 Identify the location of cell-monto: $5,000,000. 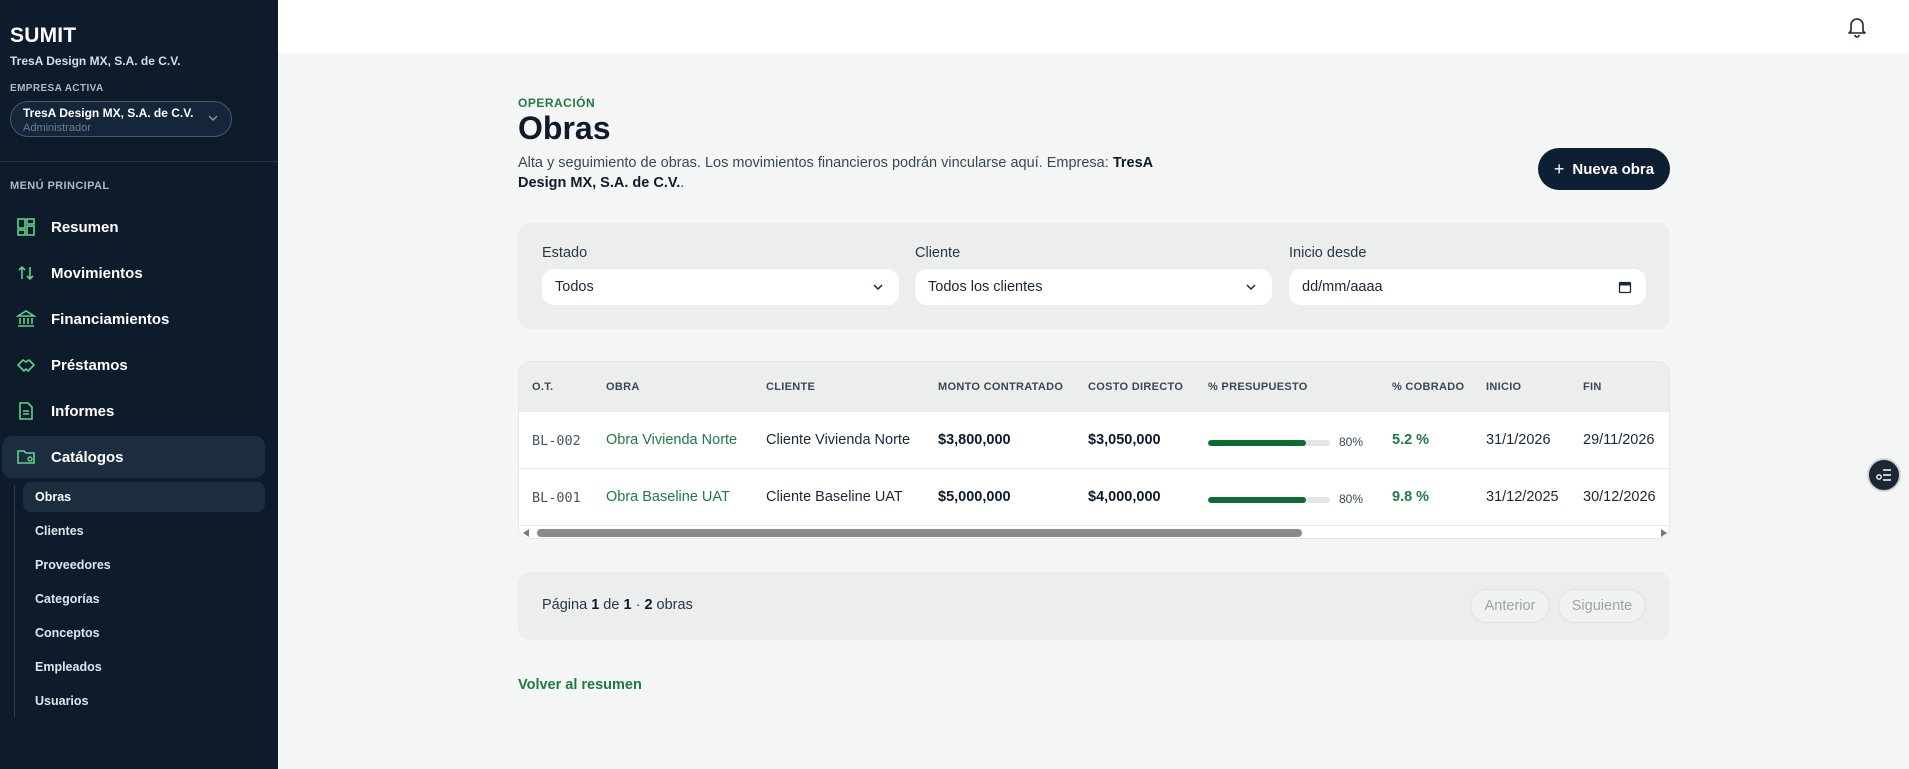
(974, 497).